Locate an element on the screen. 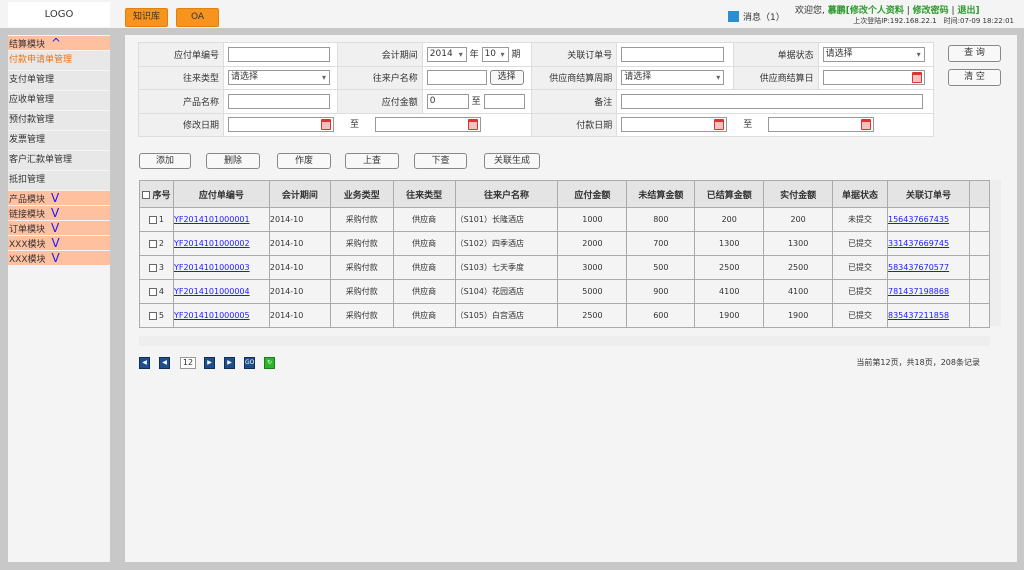 The height and width of the screenshot is (570, 1024). sidebar-item-label: XXX模块 is located at coordinates (27, 260).